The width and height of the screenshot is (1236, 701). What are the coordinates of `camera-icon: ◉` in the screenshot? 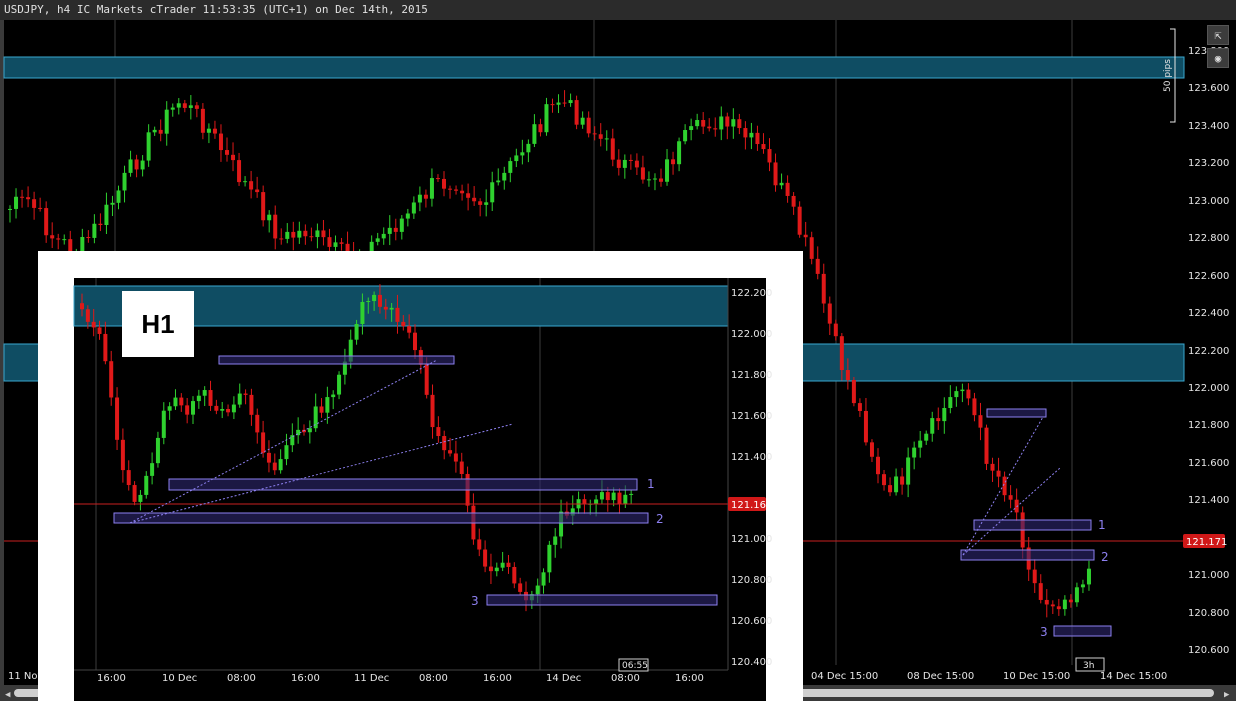 It's located at (1218, 58).